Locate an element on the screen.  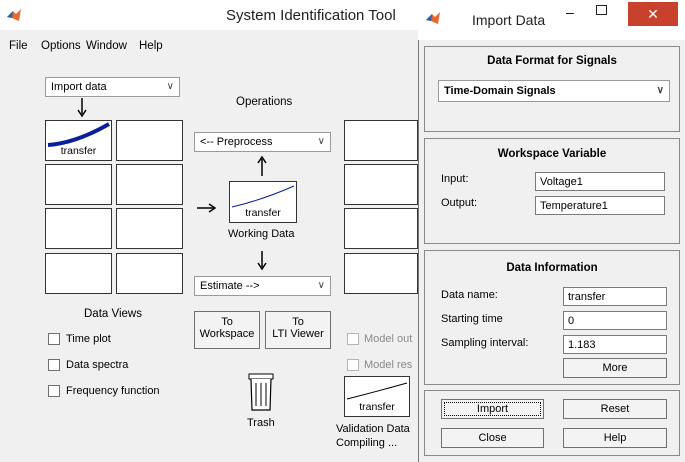
data-format-select: Time-Domain Signals ∨ is located at coordinates (554, 91).